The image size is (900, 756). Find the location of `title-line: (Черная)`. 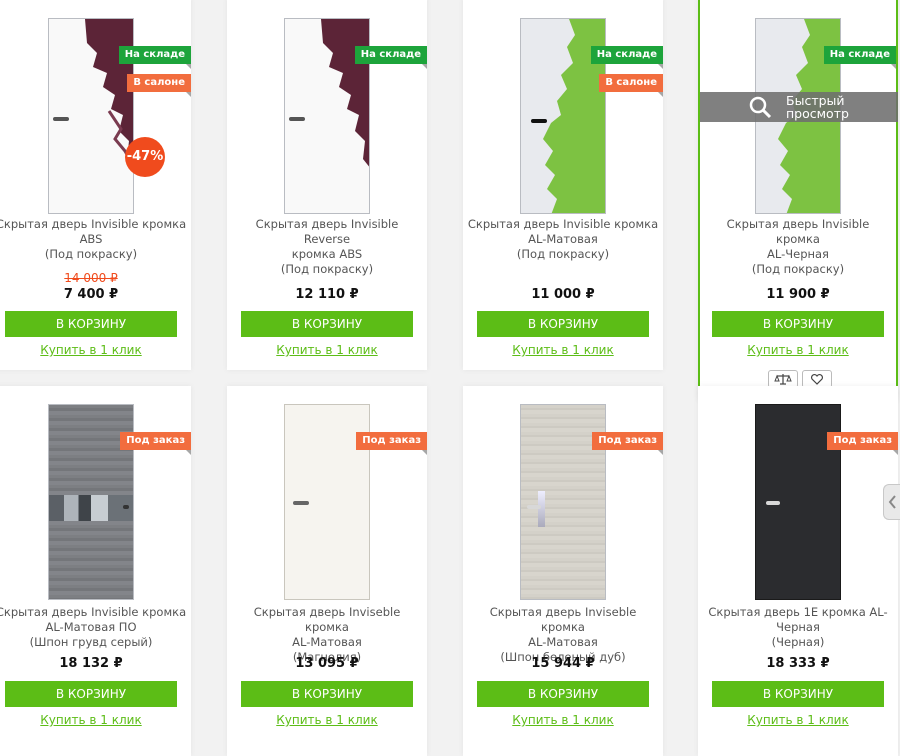

title-line: (Черная) is located at coordinates (798, 642).